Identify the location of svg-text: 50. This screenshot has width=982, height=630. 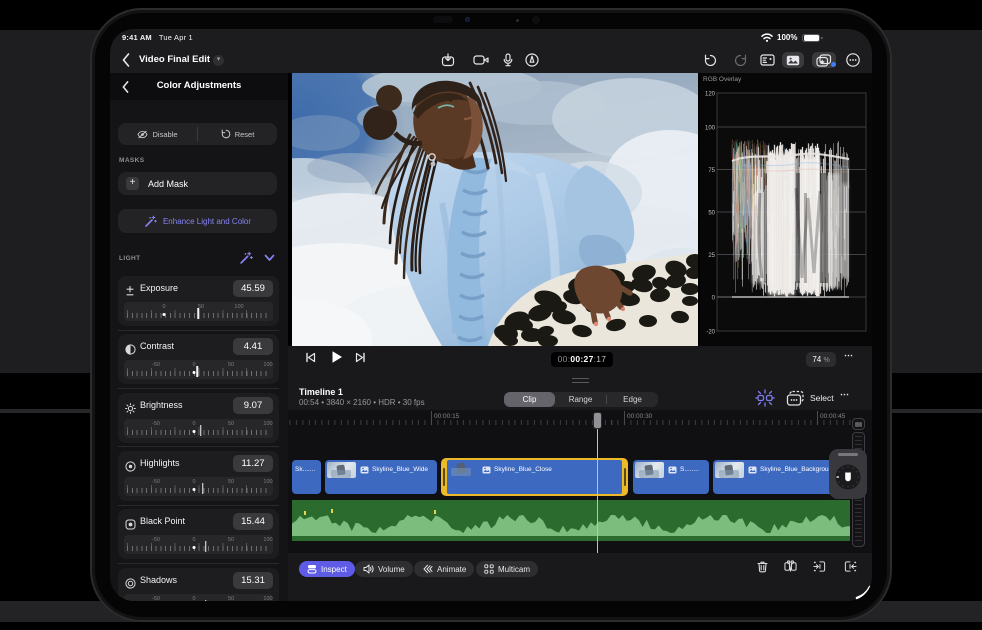
(711, 214).